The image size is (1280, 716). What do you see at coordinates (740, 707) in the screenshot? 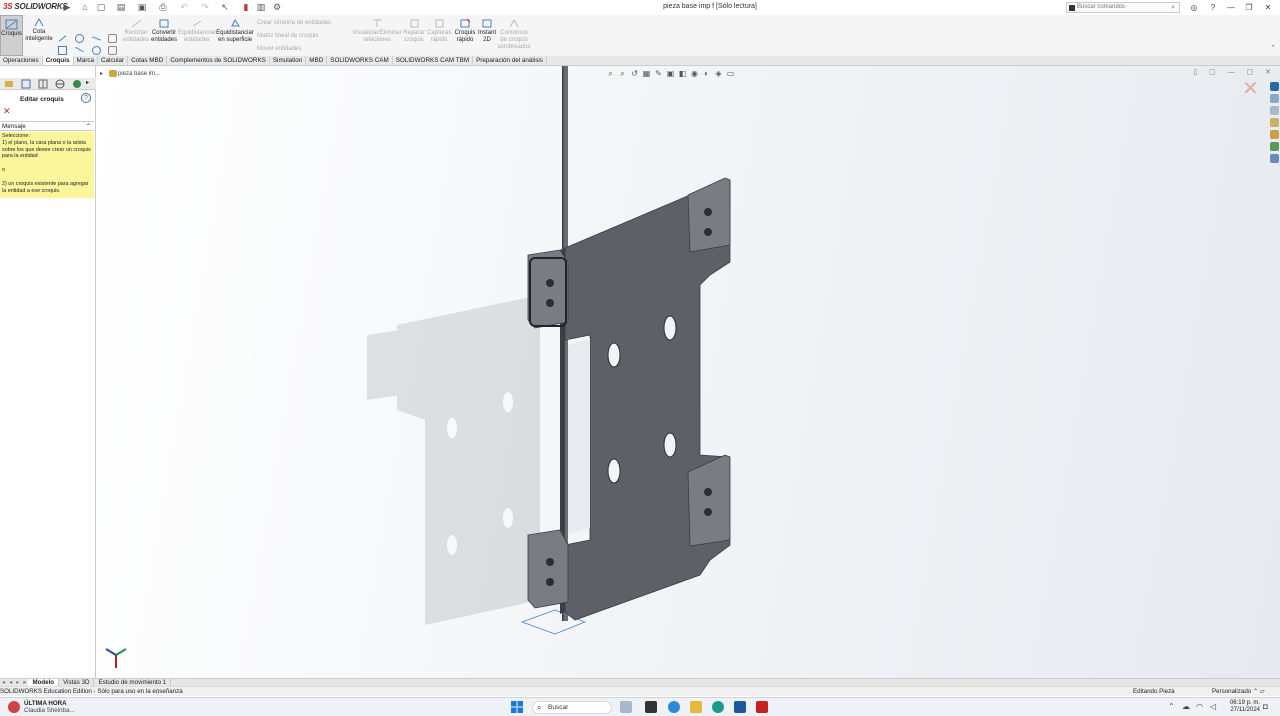
I see `store-app-icon` at bounding box center [740, 707].